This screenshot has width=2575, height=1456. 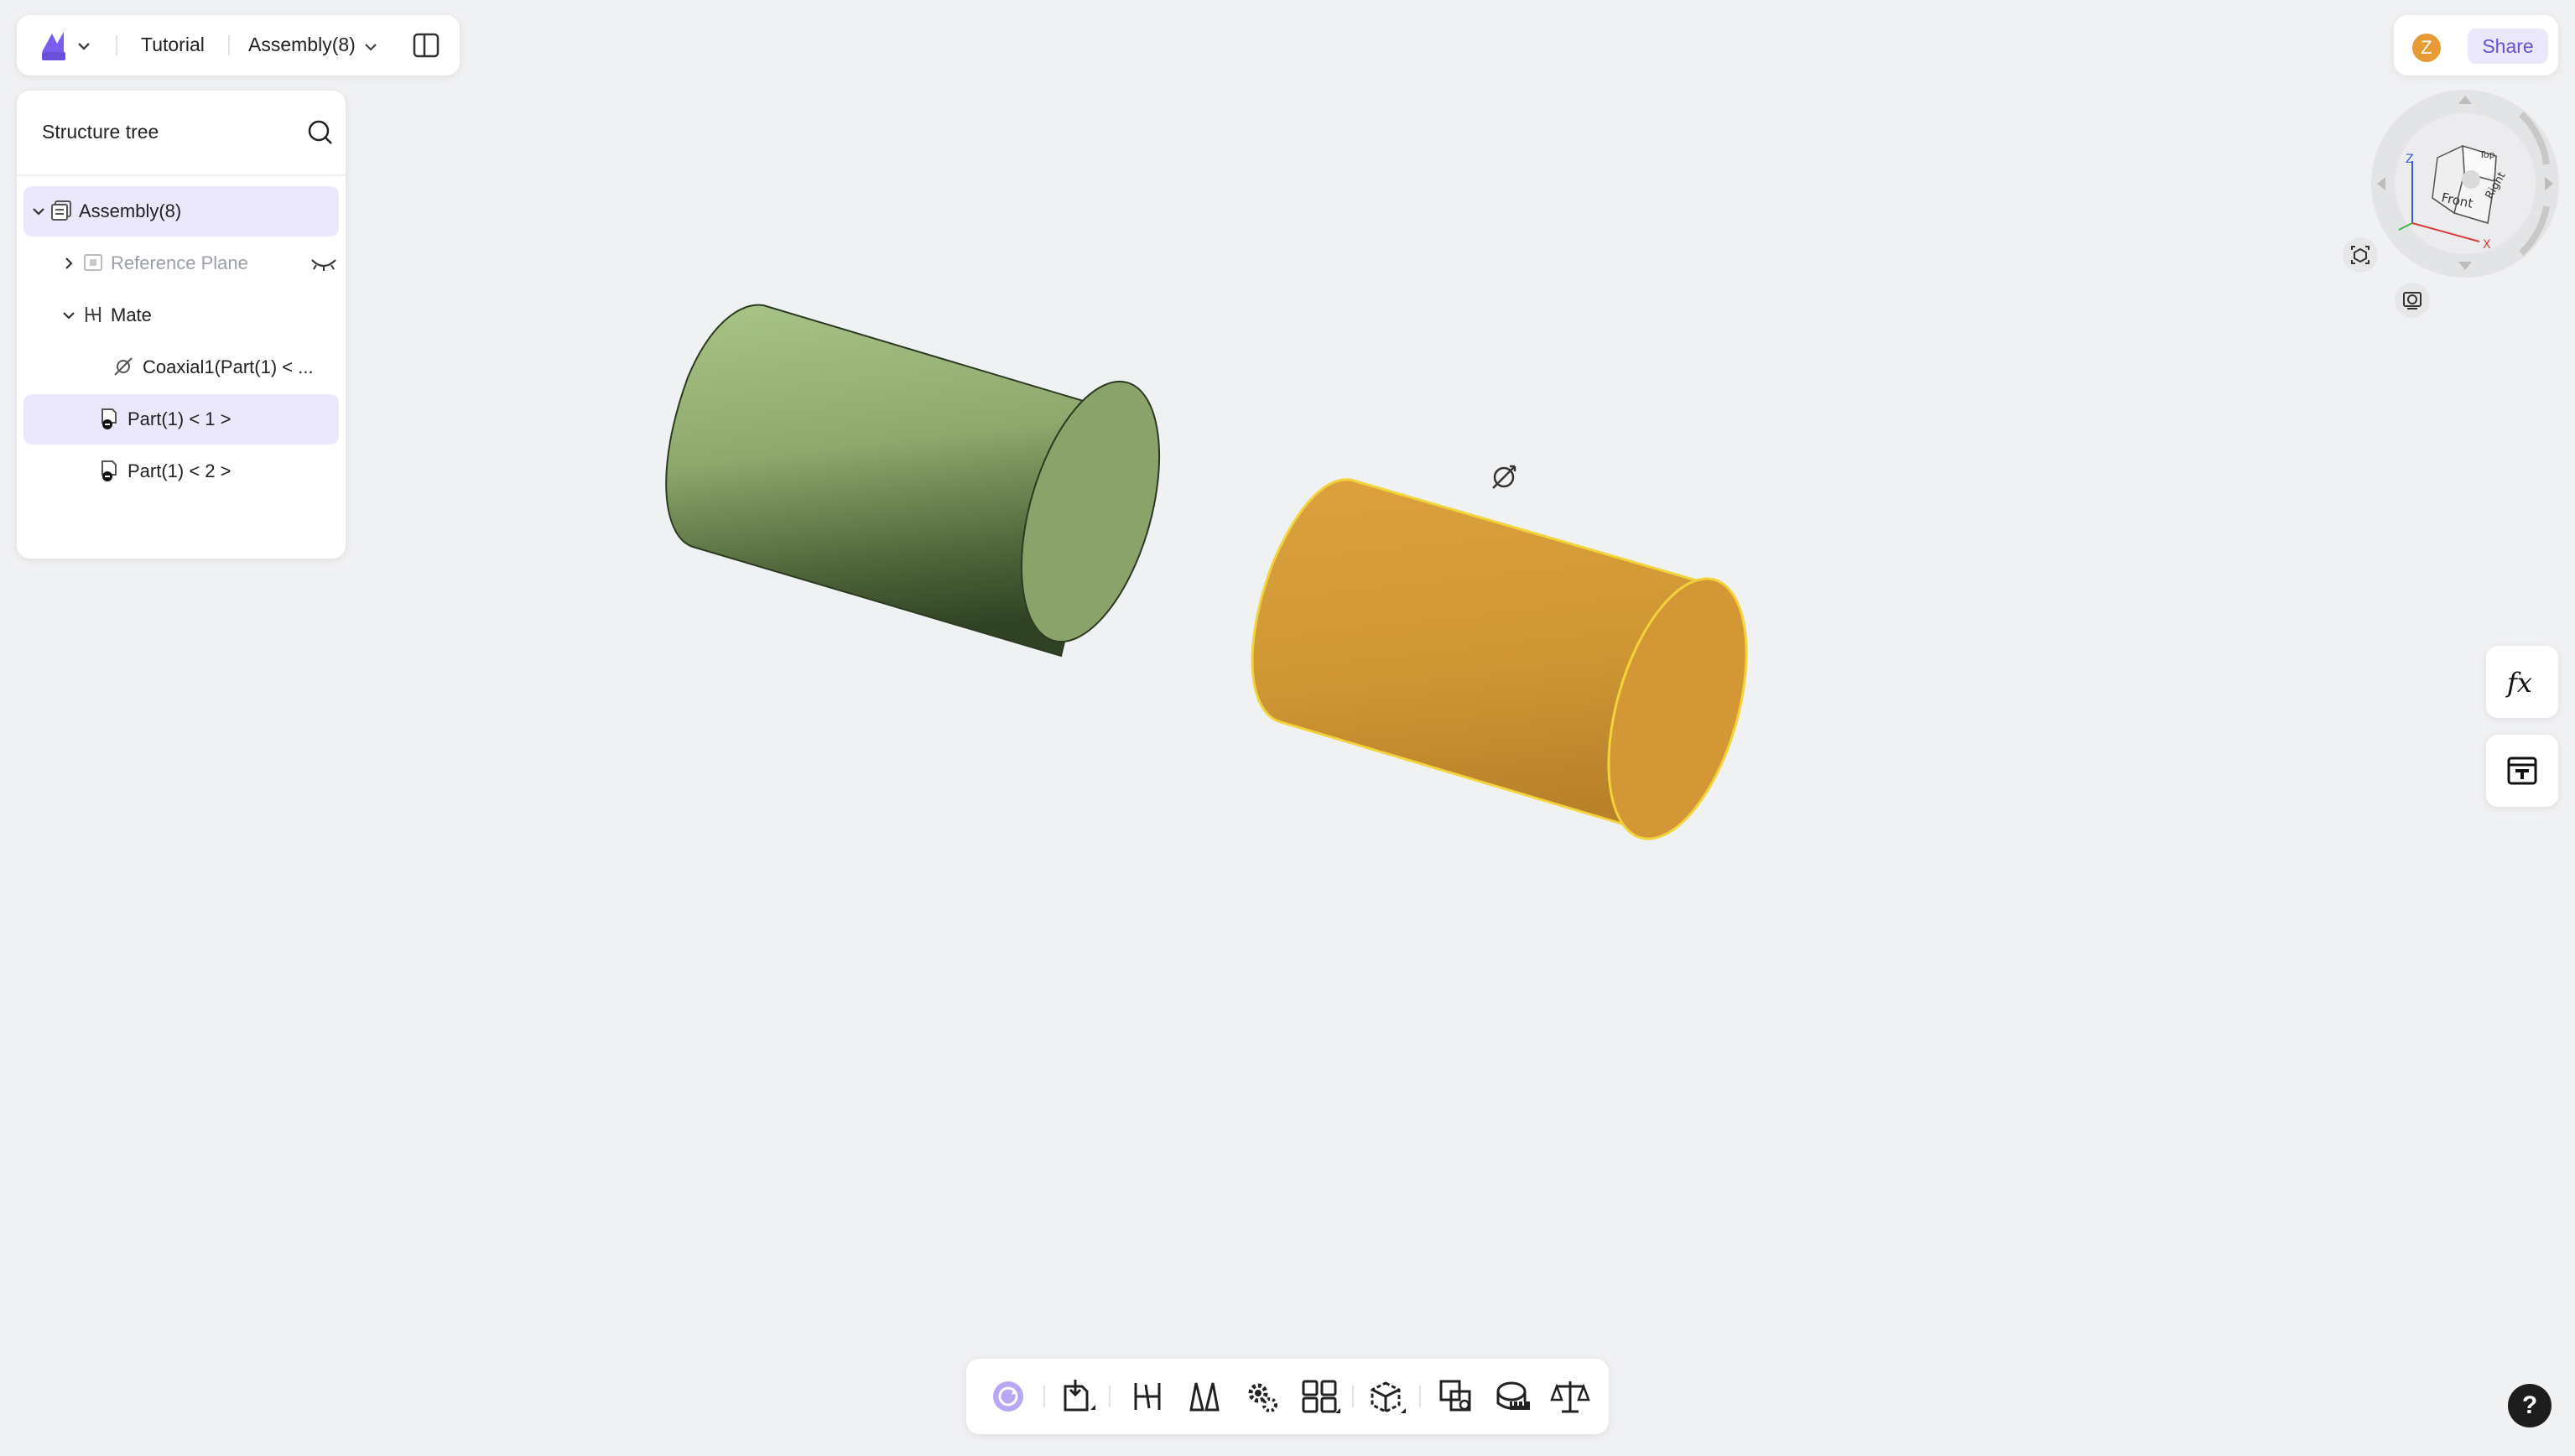 What do you see at coordinates (1261, 1396) in the screenshot?
I see `gear-icon` at bounding box center [1261, 1396].